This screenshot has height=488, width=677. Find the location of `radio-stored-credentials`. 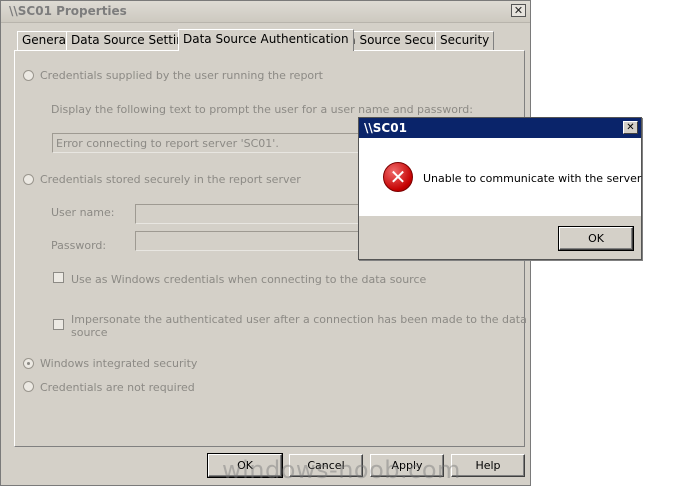

radio-stored-credentials is located at coordinates (28, 179).